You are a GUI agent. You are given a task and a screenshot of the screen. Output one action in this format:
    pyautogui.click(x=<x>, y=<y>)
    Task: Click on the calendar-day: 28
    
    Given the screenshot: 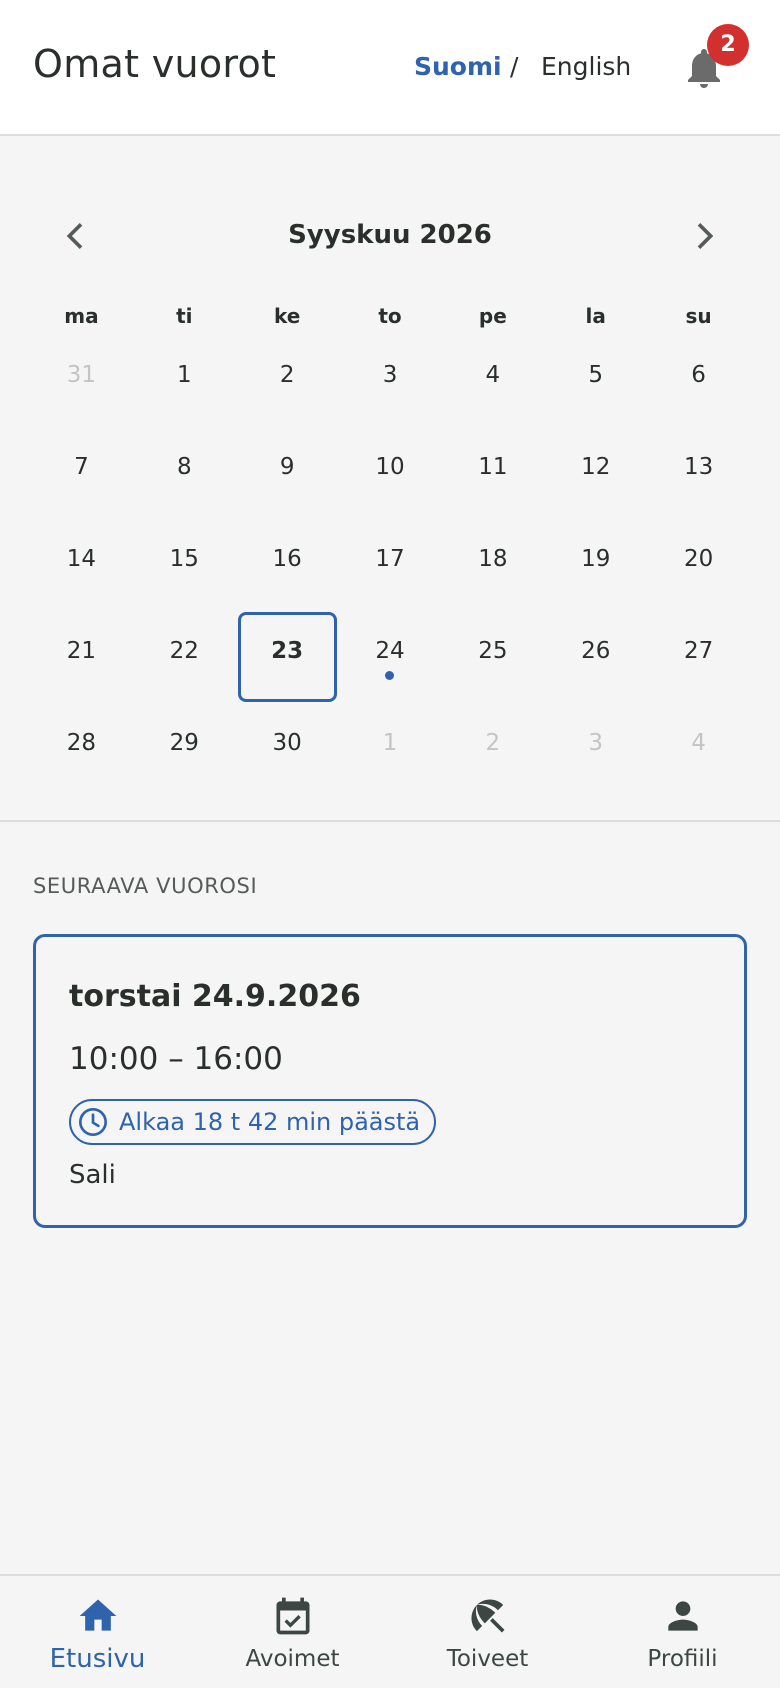 What is the action you would take?
    pyautogui.click(x=81, y=750)
    